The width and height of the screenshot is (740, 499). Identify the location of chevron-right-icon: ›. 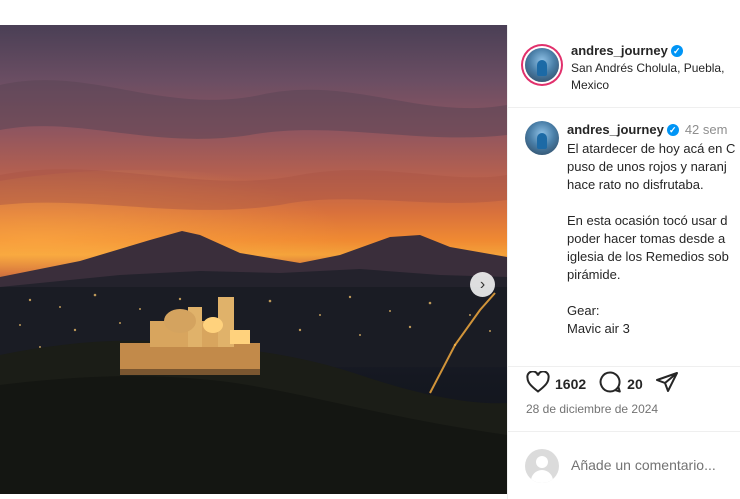
(482, 284).